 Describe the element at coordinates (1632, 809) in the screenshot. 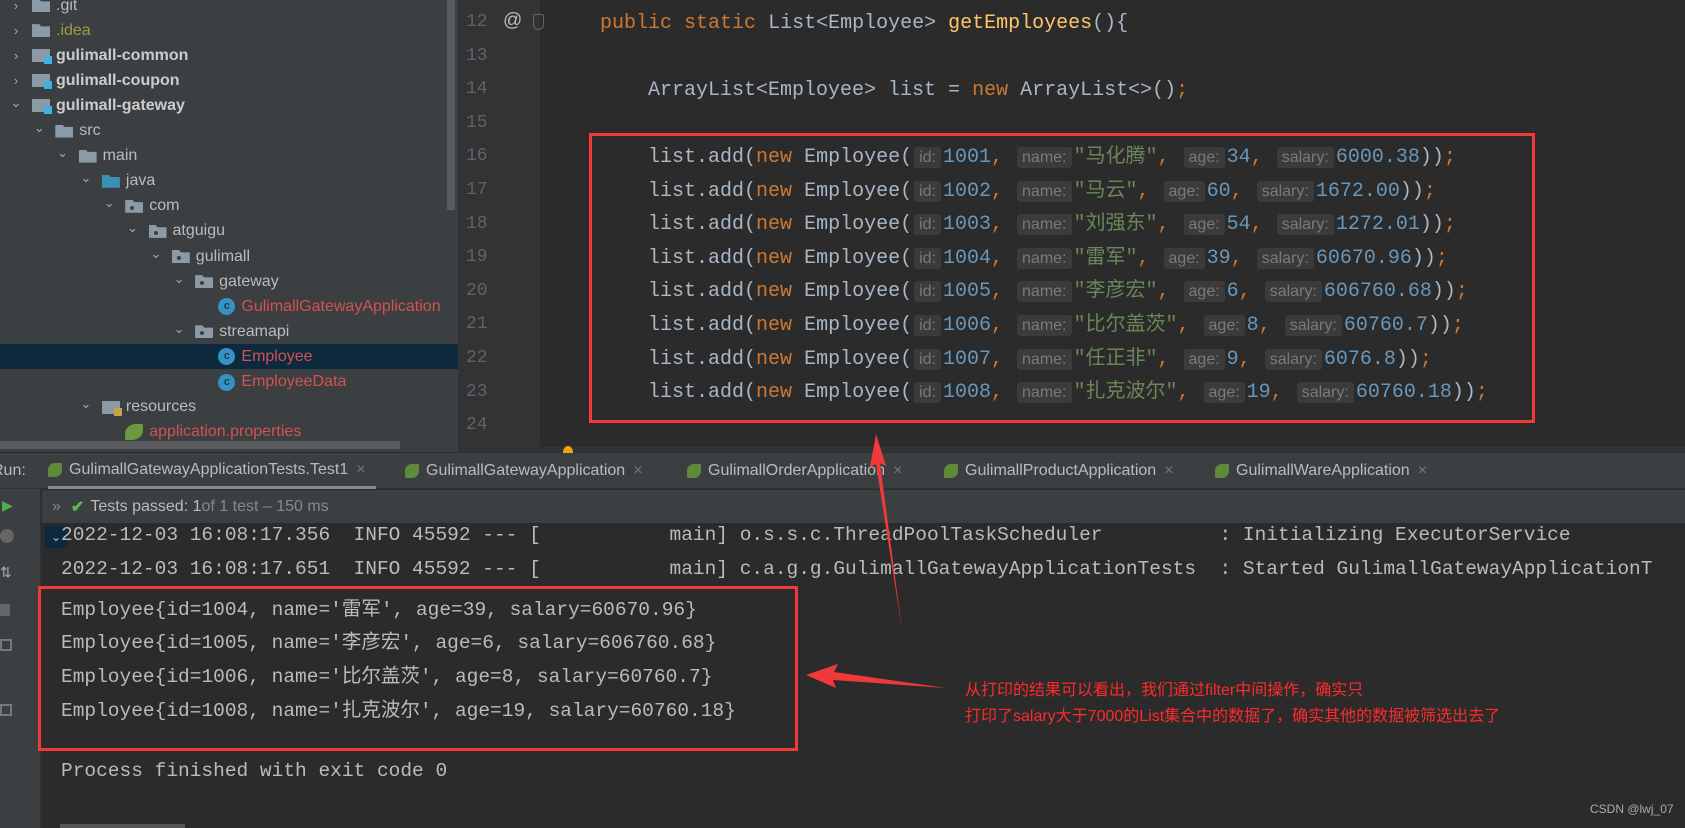

I see `watermark: CSDN @lwj_07` at that location.